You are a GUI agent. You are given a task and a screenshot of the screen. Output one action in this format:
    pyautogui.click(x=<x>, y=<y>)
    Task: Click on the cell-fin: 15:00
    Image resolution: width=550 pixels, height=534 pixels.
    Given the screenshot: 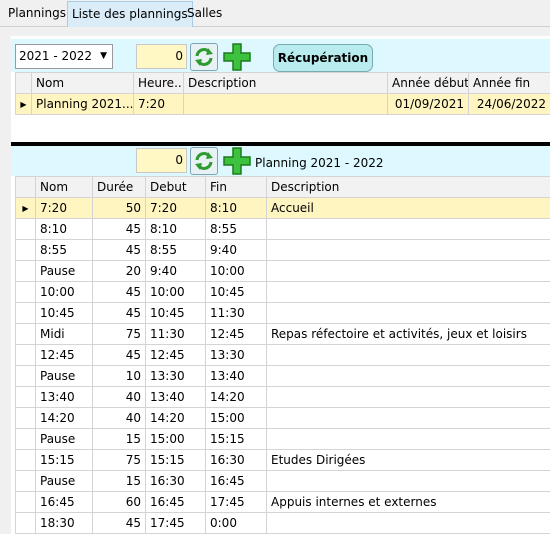 What is the action you would take?
    pyautogui.click(x=236, y=418)
    